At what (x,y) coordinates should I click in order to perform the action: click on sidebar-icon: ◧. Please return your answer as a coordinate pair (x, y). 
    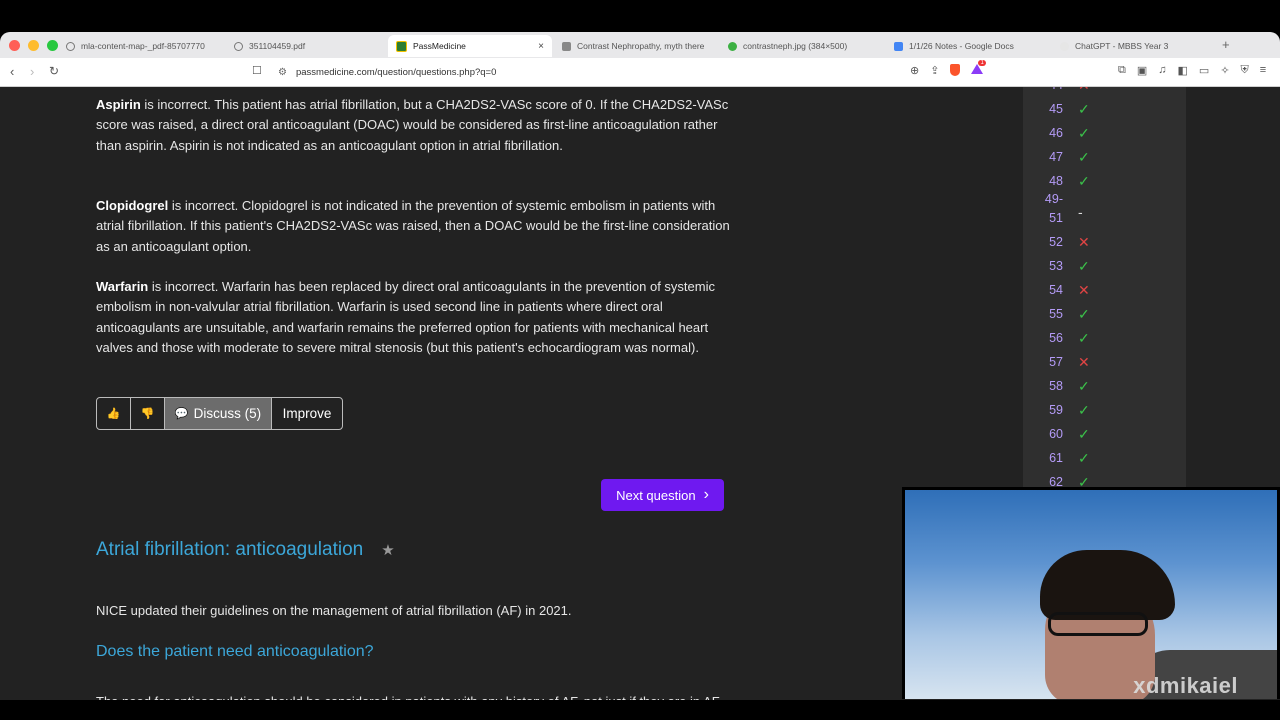
    Looking at the image, I should click on (1183, 70).